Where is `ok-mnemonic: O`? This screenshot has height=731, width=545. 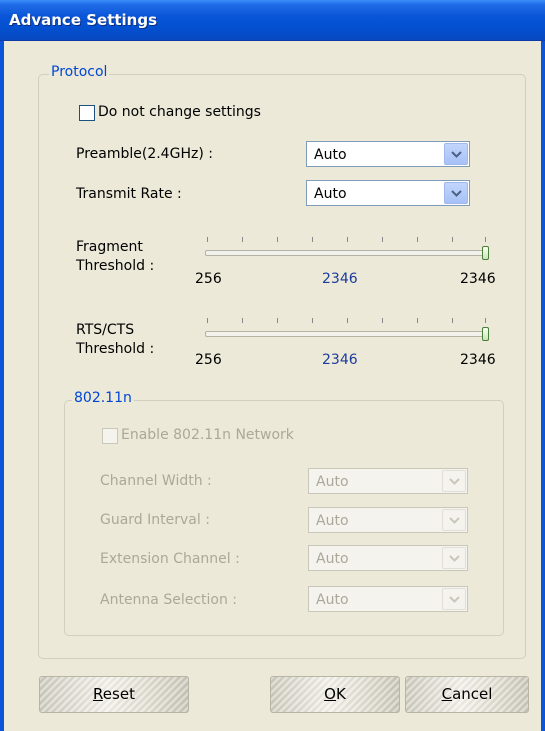 ok-mnemonic: O is located at coordinates (330, 694).